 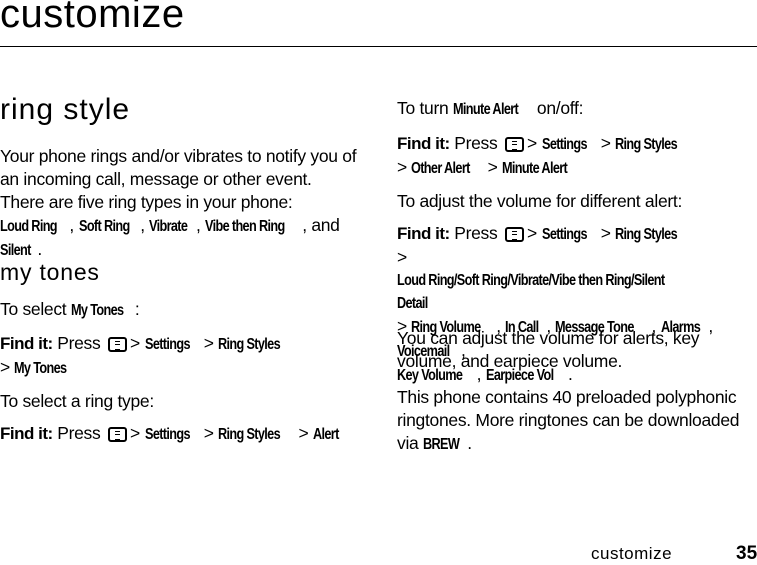 I want to click on select-ring-type-text: To select a ring type:, so click(x=77, y=401).